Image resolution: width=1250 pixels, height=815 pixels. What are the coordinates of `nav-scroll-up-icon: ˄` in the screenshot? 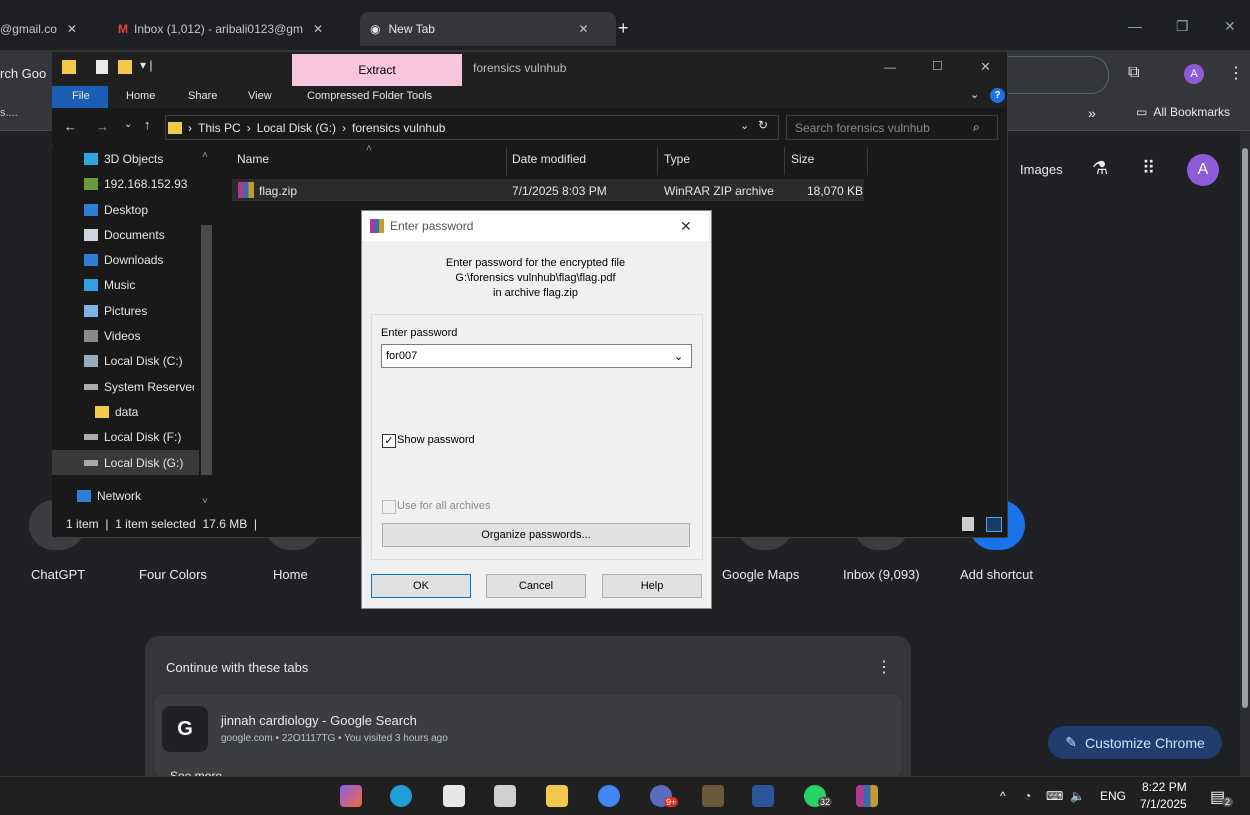 It's located at (205, 155).